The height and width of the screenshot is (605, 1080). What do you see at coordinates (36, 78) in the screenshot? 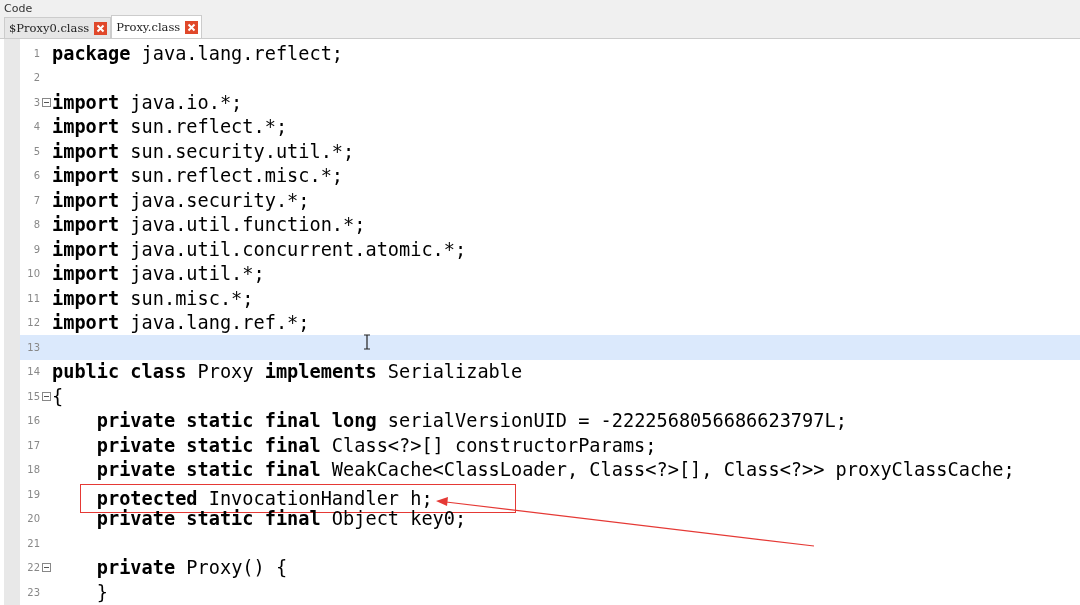
I see `line-number: 2` at bounding box center [36, 78].